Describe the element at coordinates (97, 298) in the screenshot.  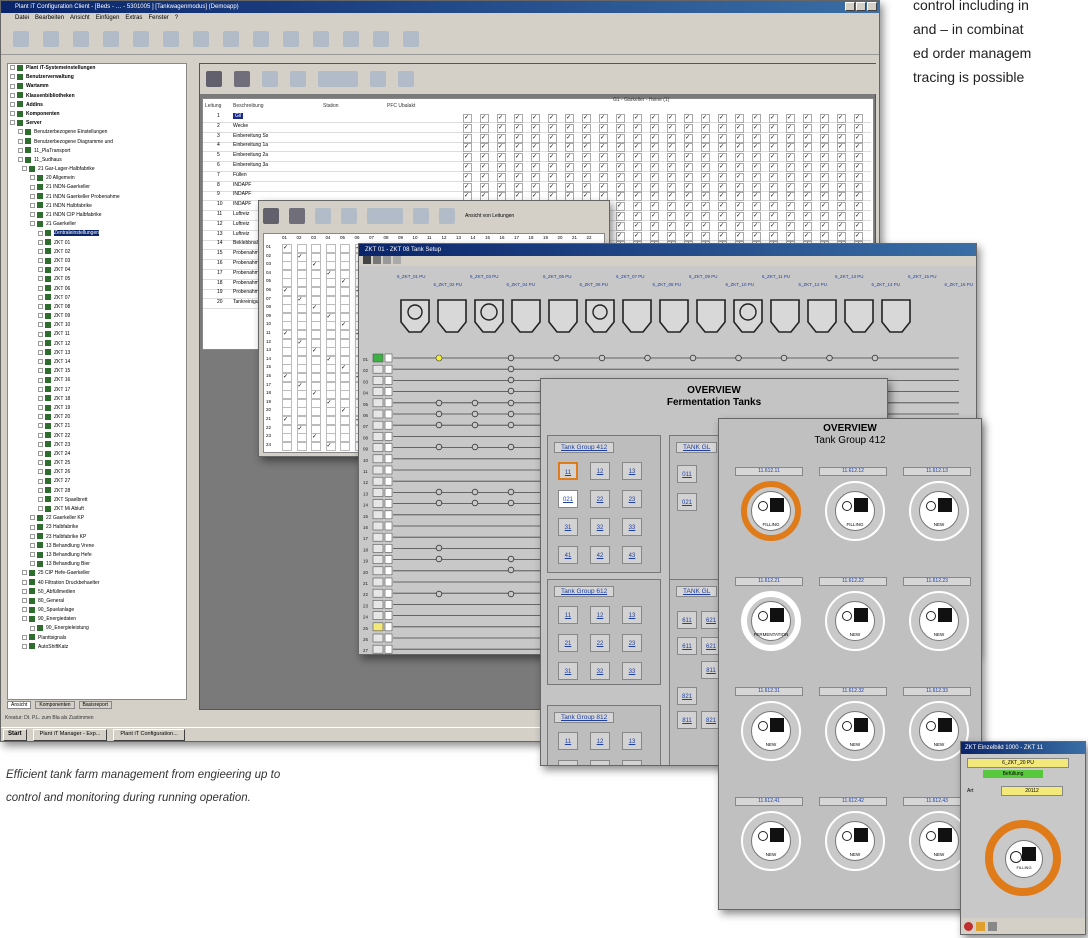
I see `tree-item: ZKT 07` at that location.